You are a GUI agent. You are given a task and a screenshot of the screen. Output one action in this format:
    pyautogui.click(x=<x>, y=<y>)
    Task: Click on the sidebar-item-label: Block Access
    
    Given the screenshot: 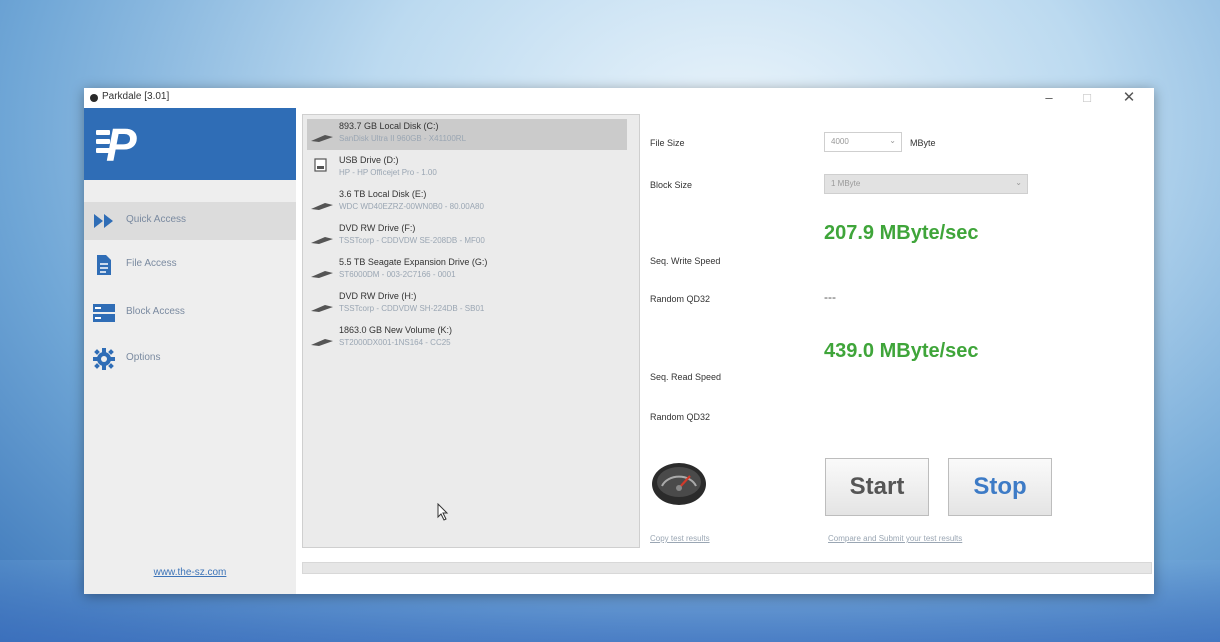 What is the action you would take?
    pyautogui.click(x=155, y=311)
    